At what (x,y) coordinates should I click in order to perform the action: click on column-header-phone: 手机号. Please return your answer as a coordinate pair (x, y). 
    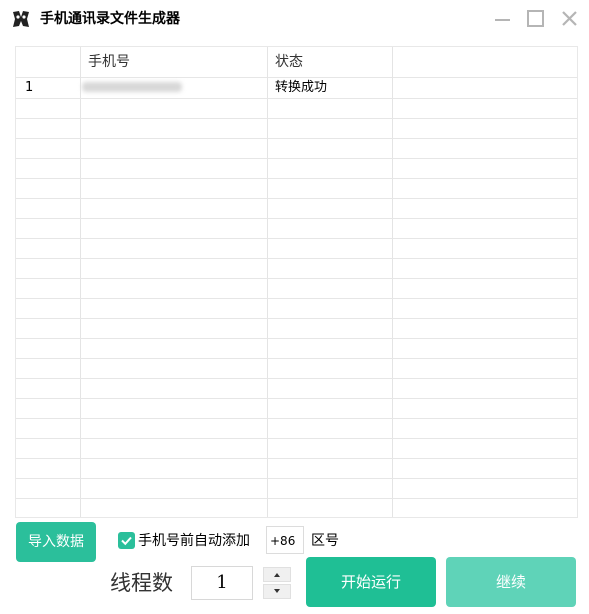
    Looking at the image, I should click on (109, 62).